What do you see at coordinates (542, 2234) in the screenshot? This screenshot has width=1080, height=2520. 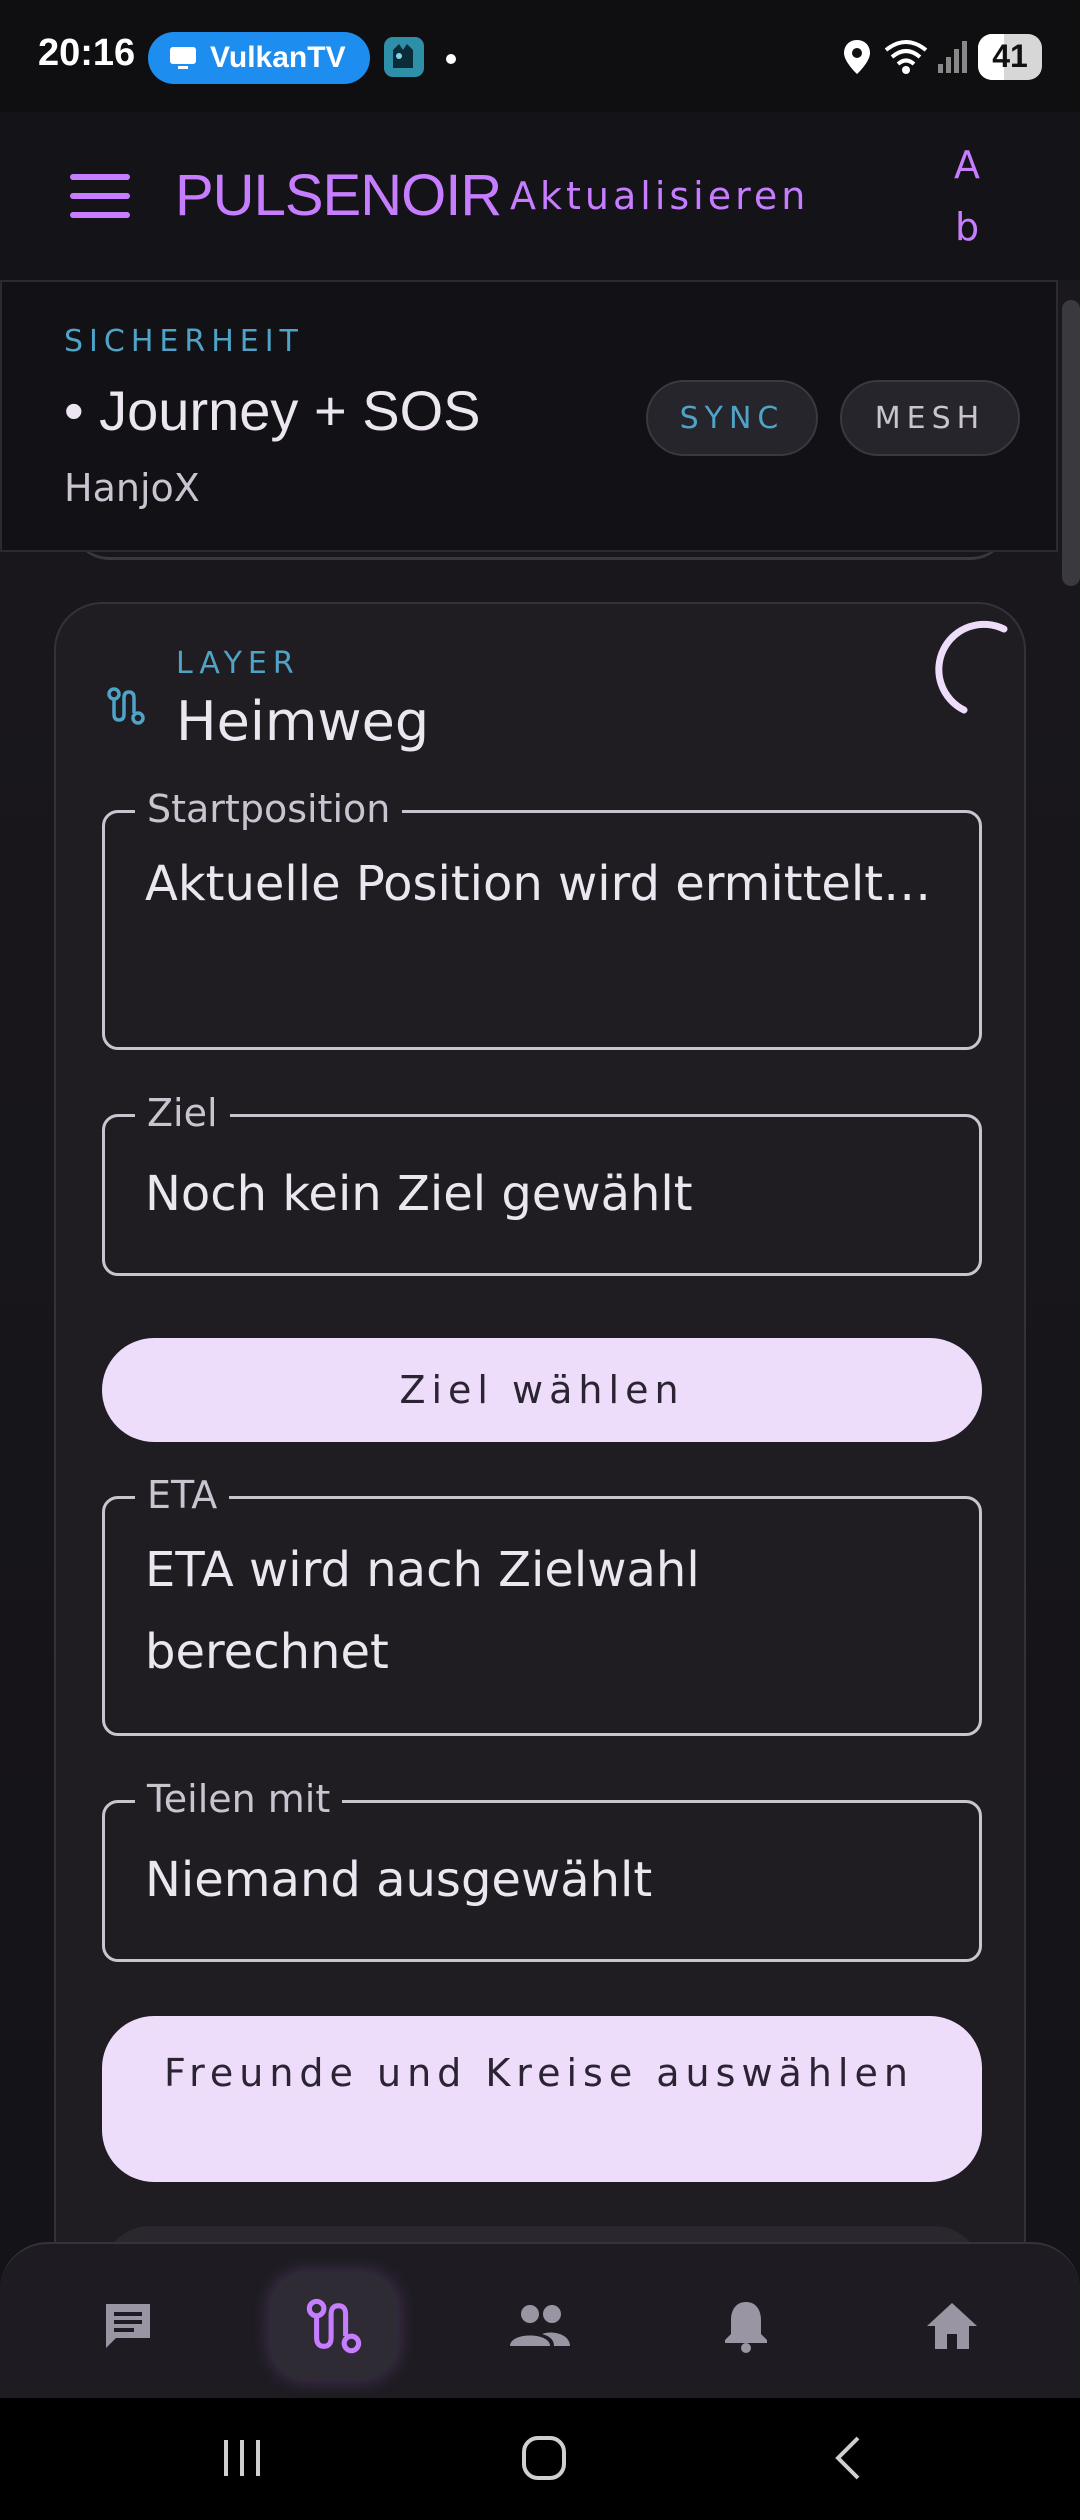 I see `next-action-button` at bounding box center [542, 2234].